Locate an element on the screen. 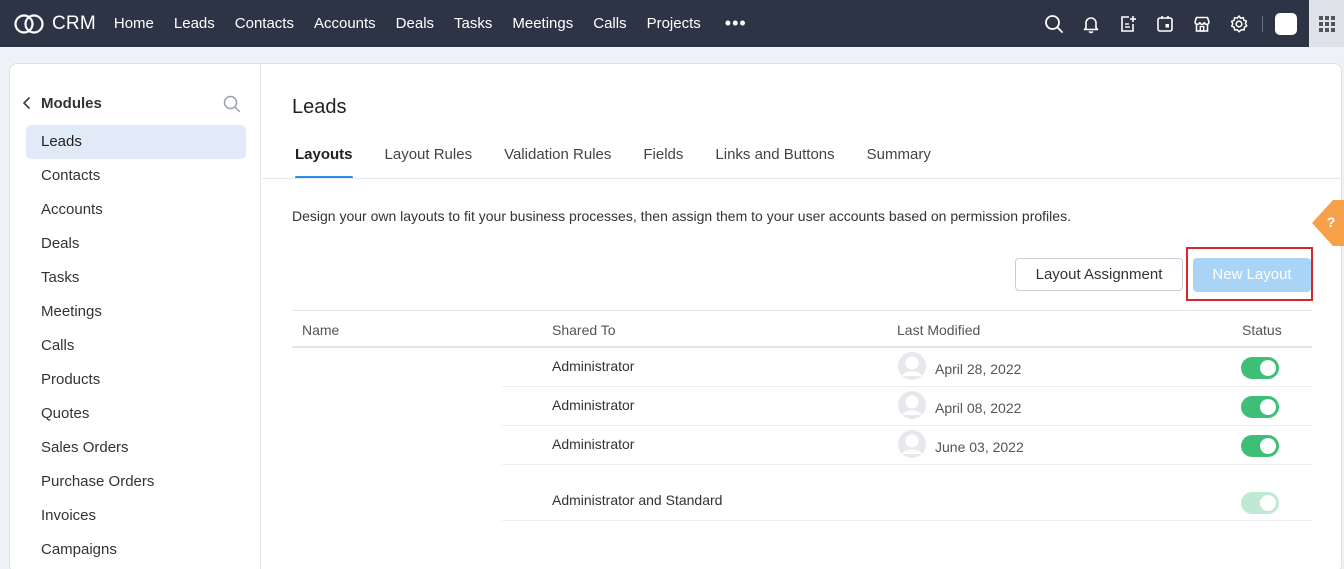 The height and width of the screenshot is (569, 1344). sidebar-item-invoices: Invoices is located at coordinates (136, 516).